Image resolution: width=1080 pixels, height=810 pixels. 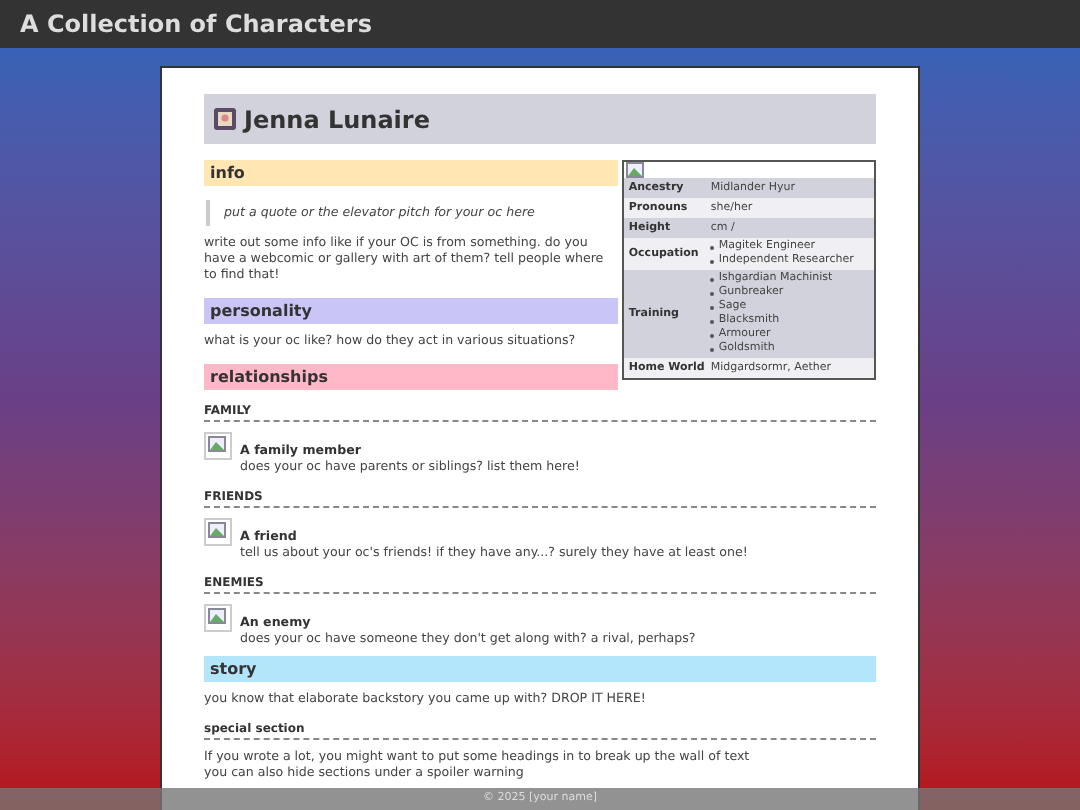 I want to click on section-heading: relationships, so click(x=411, y=377).